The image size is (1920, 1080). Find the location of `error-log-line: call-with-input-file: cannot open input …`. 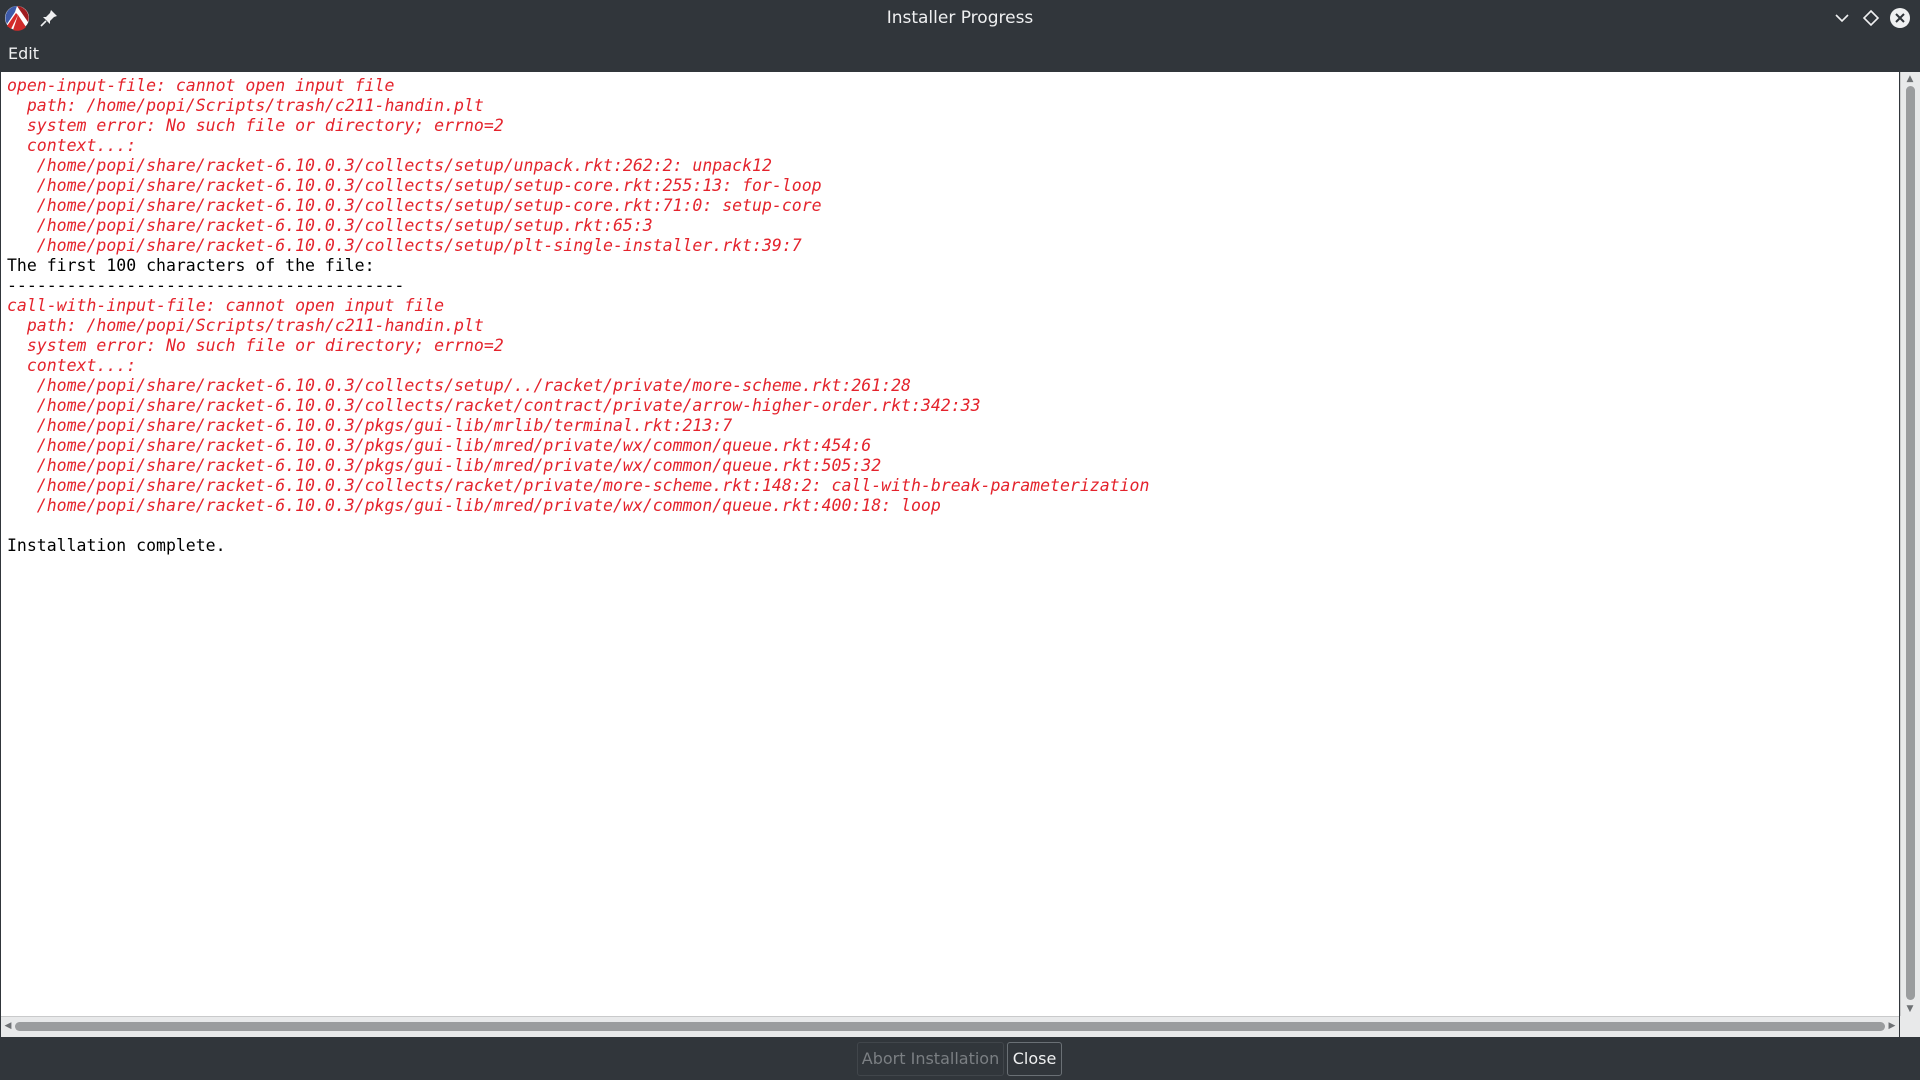

error-log-line: call-with-input-file: cannot open input … is located at coordinates (226, 305).